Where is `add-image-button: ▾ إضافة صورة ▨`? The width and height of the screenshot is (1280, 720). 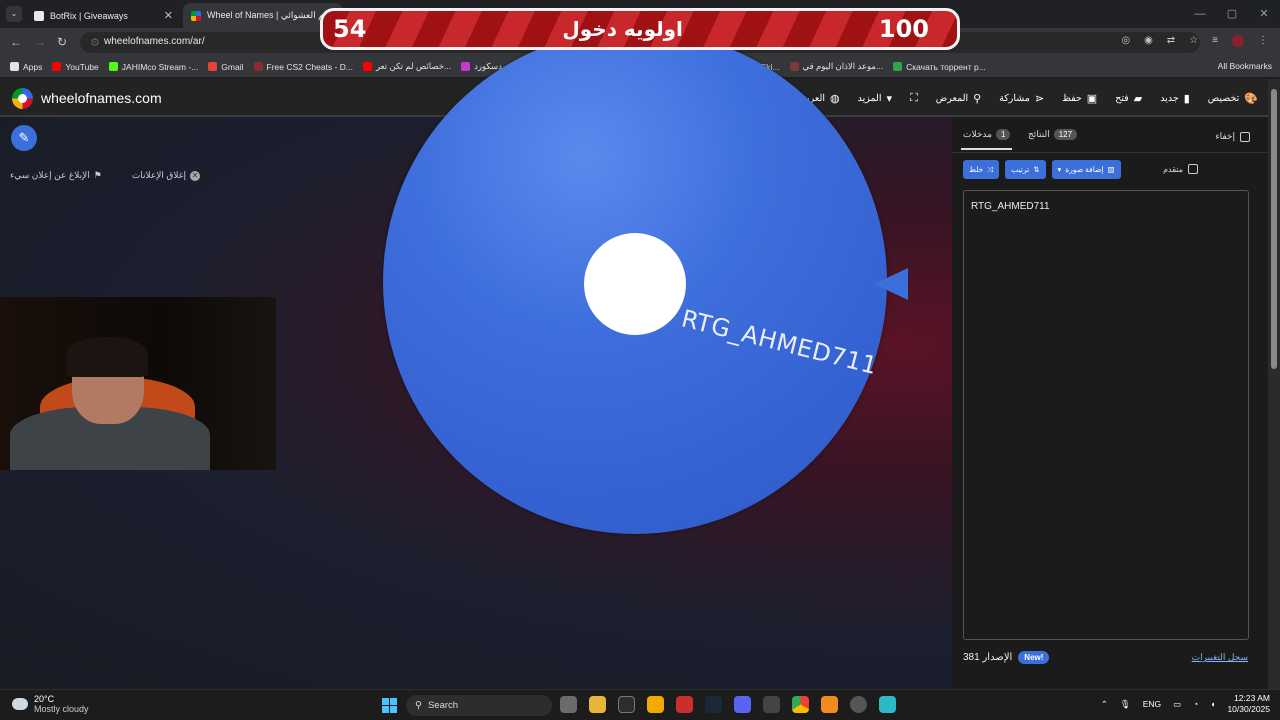 add-image-button: ▾ إضافة صورة ▨ is located at coordinates (1086, 169).